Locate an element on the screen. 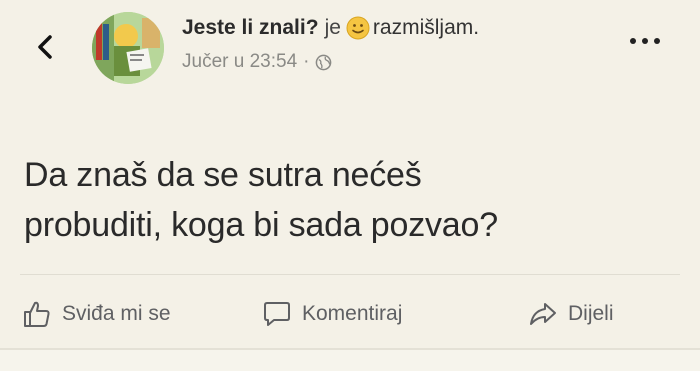 The image size is (700, 371). feeling-prefix: je is located at coordinates (332, 27).